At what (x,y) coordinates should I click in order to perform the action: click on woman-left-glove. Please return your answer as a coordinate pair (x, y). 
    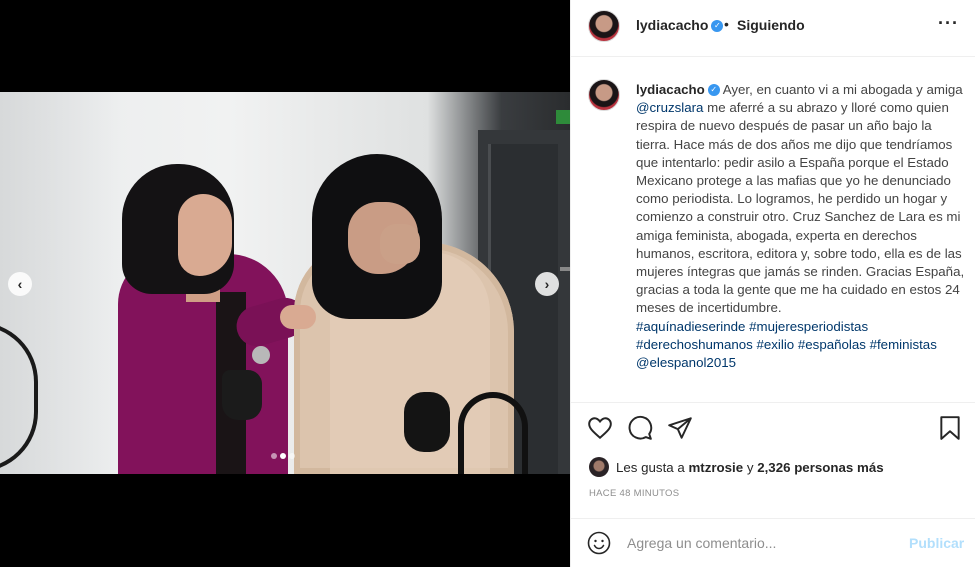
    Looking at the image, I should click on (242, 395).